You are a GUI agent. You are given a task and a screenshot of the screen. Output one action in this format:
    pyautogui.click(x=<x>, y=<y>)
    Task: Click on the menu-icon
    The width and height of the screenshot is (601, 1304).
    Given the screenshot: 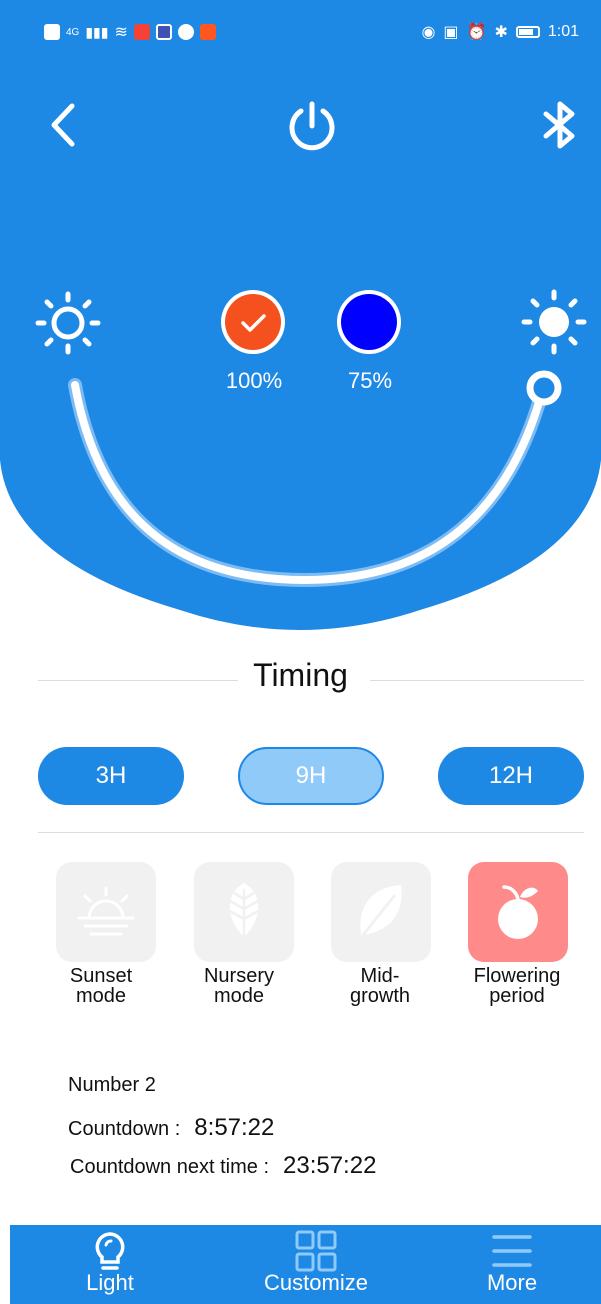 What is the action you would take?
    pyautogui.click(x=512, y=1251)
    